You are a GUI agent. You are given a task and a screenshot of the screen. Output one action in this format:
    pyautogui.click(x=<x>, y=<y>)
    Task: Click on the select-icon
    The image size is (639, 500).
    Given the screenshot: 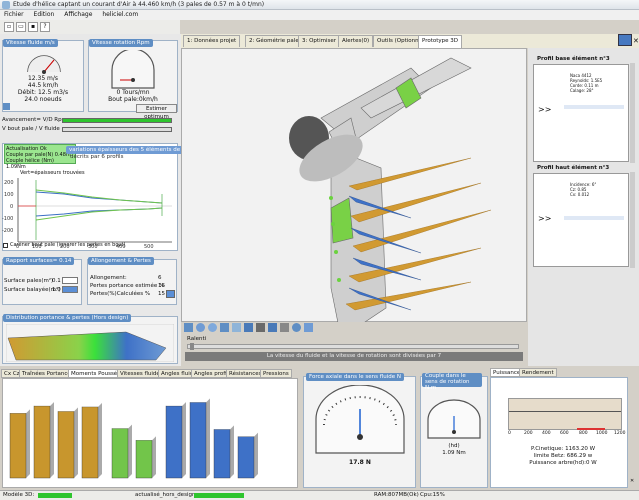 What is the action you would take?
    pyautogui.click(x=188, y=327)
    